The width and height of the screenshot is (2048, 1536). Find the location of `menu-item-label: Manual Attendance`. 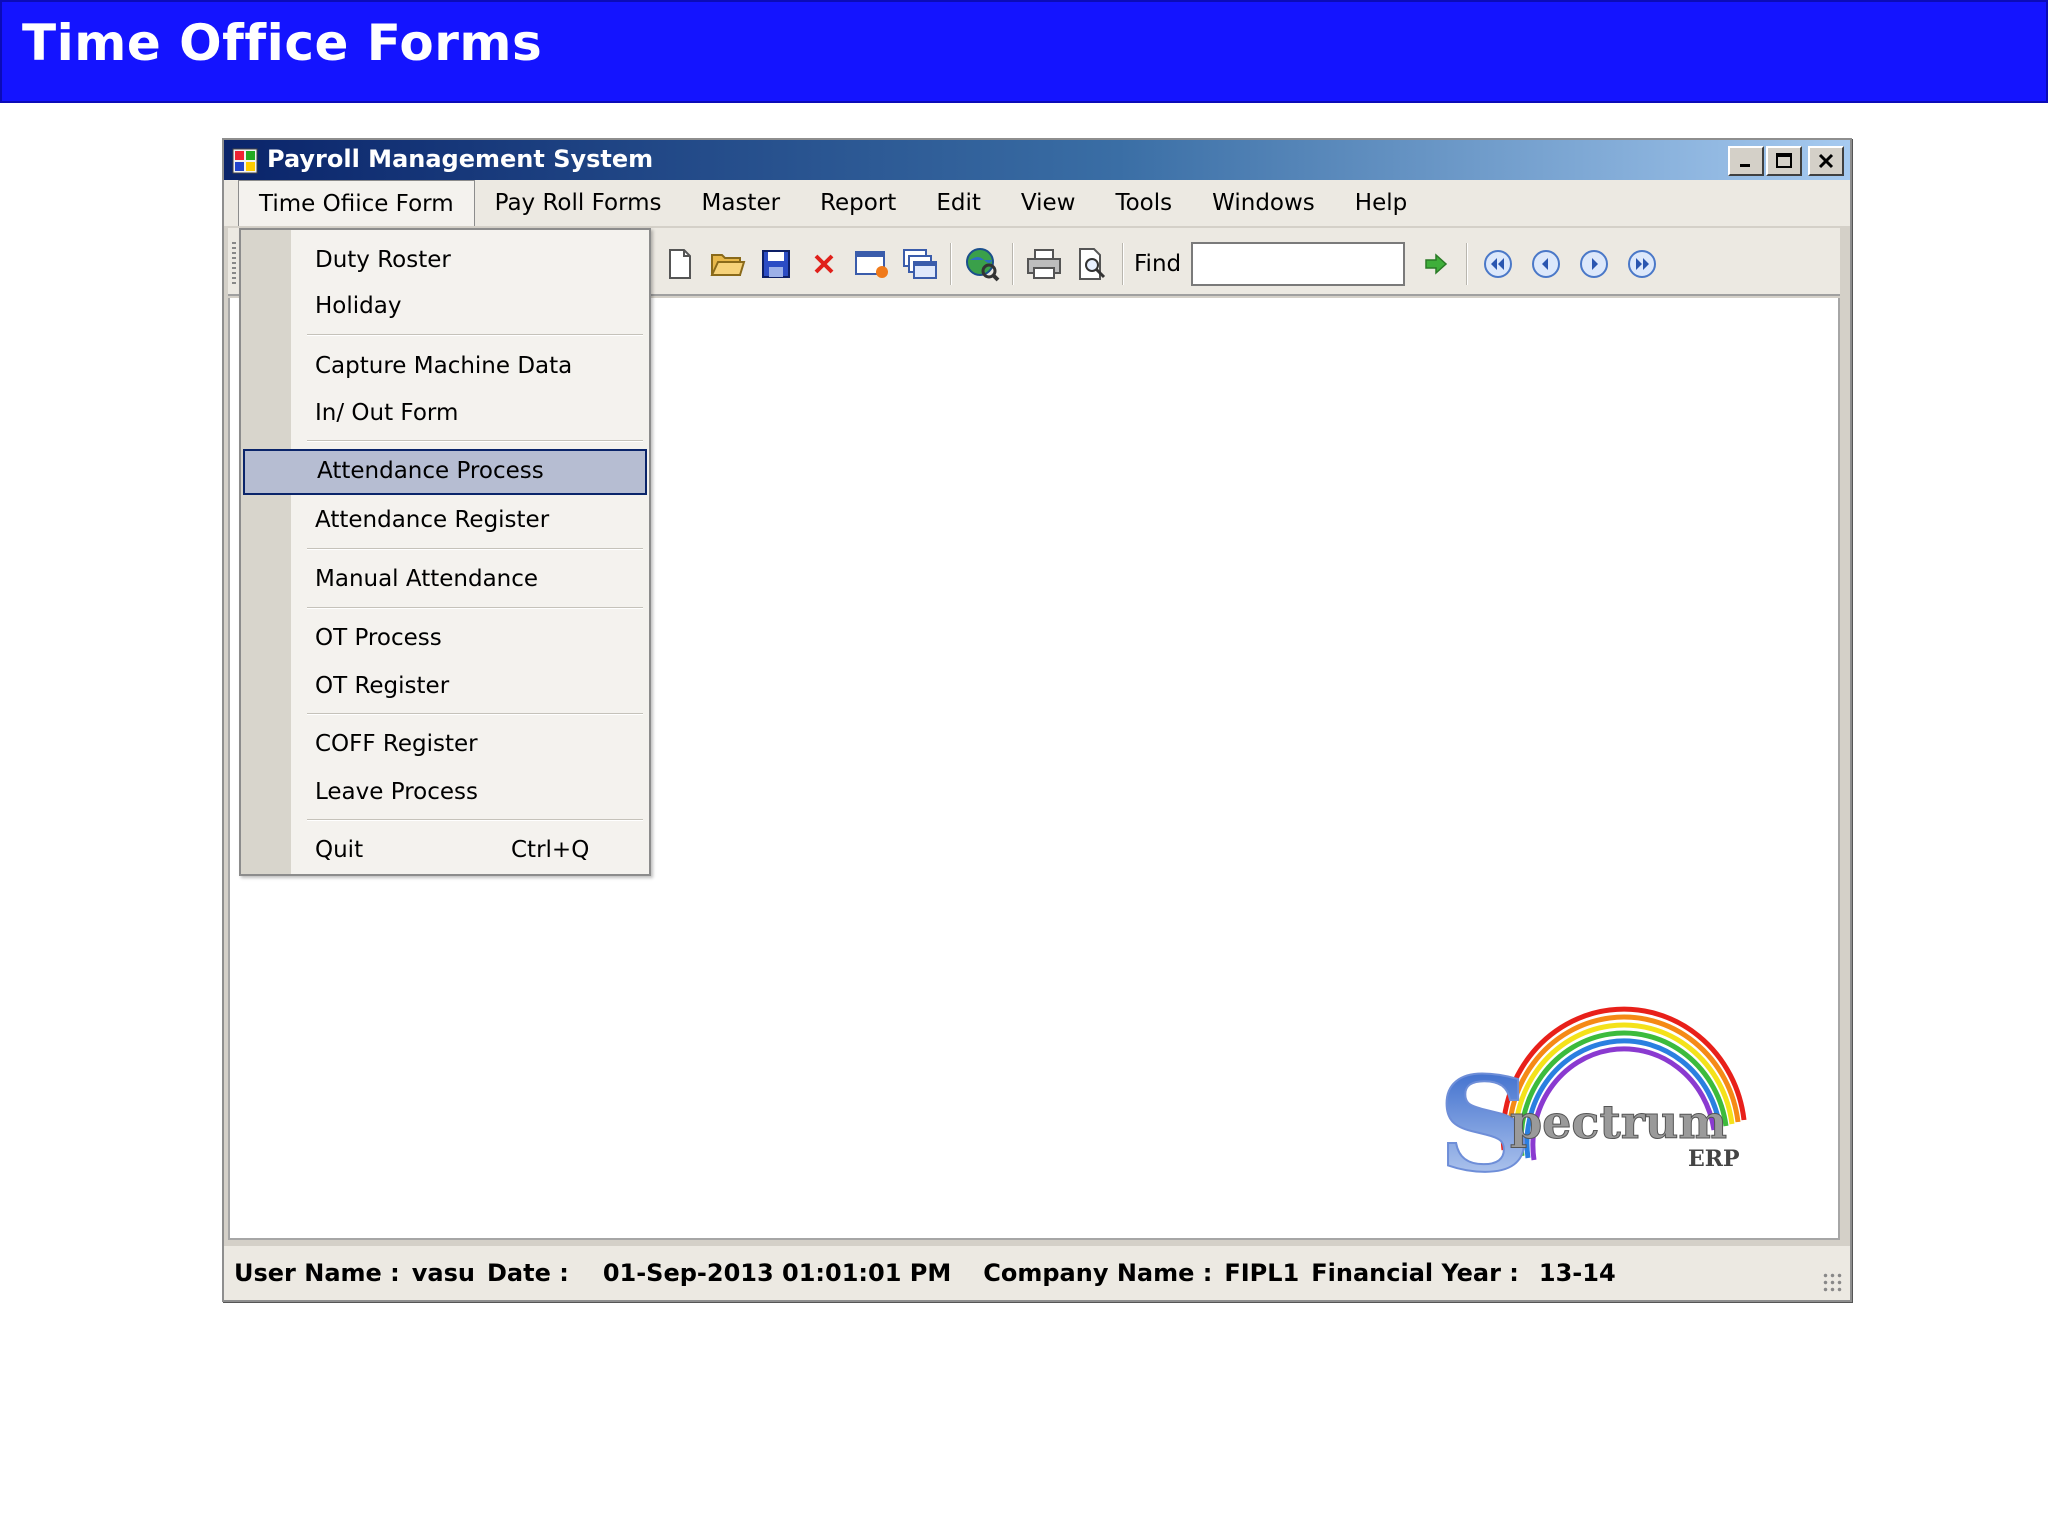

menu-item-label: Manual Attendance is located at coordinates (427, 579).